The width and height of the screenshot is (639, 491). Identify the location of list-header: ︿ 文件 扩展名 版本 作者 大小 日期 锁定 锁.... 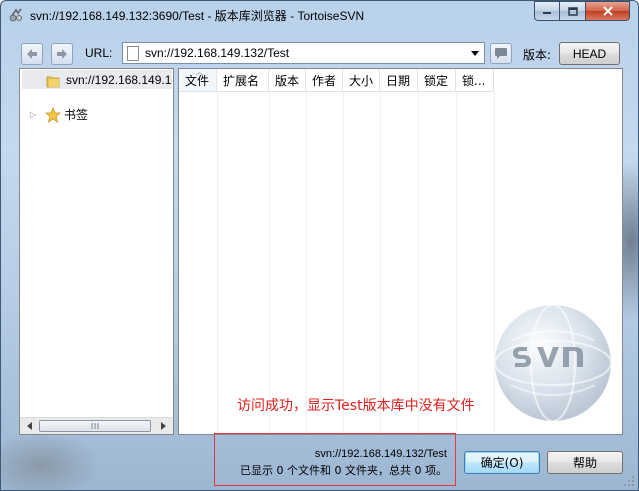
(336, 80).